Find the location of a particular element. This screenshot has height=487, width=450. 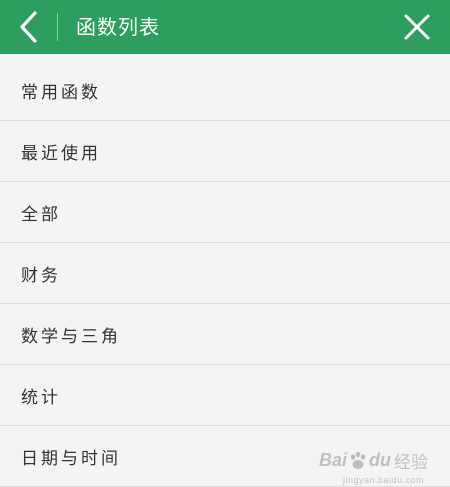

watermark-url: jingyan.baidu.com is located at coordinates (383, 480).